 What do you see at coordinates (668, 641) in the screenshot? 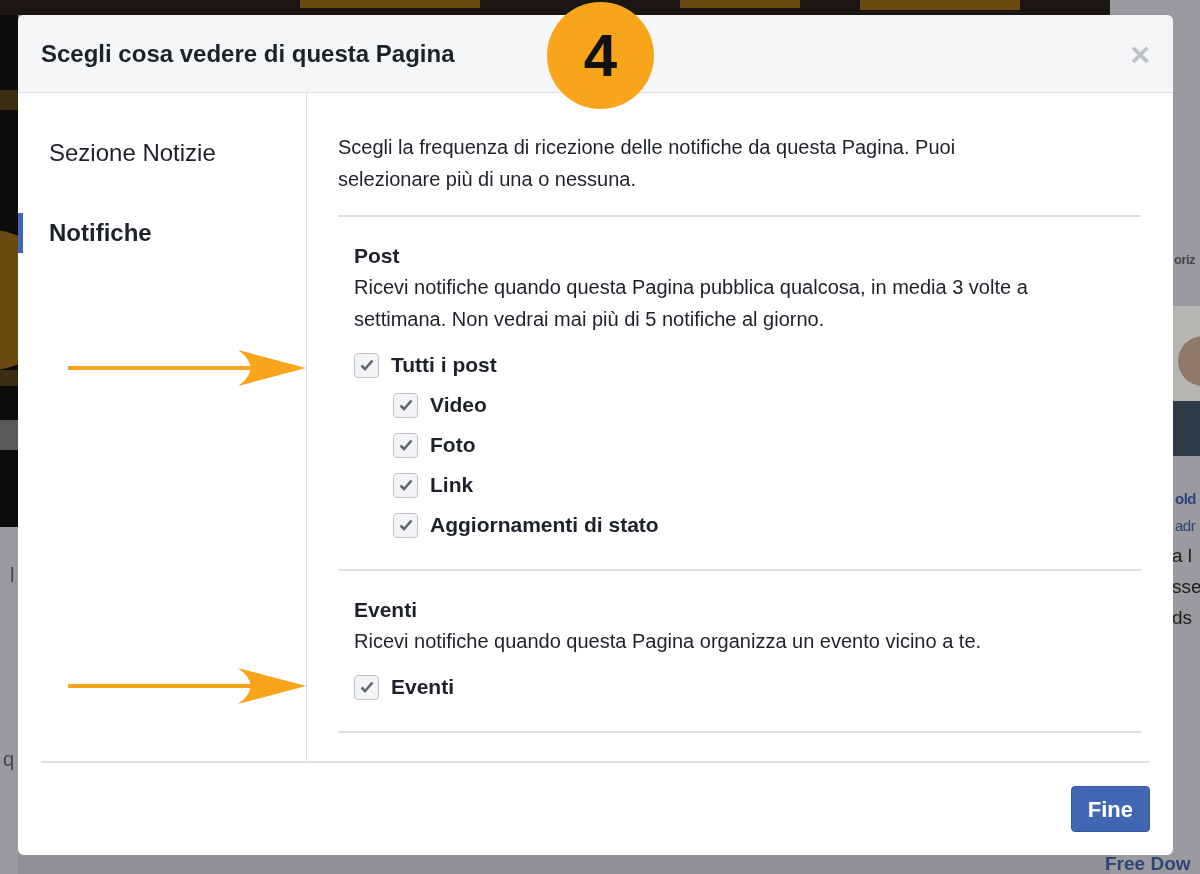
I see `section-description: Ricevi notifiche quando questa Pagina organizza un evento vicino a te.` at bounding box center [668, 641].